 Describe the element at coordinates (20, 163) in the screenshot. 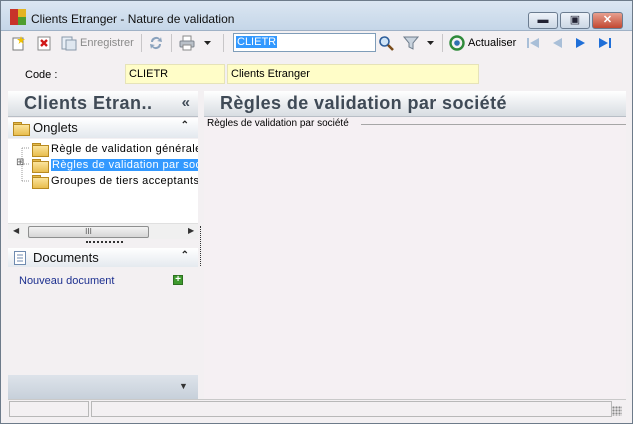

I see `expand-icon: ⊞` at that location.